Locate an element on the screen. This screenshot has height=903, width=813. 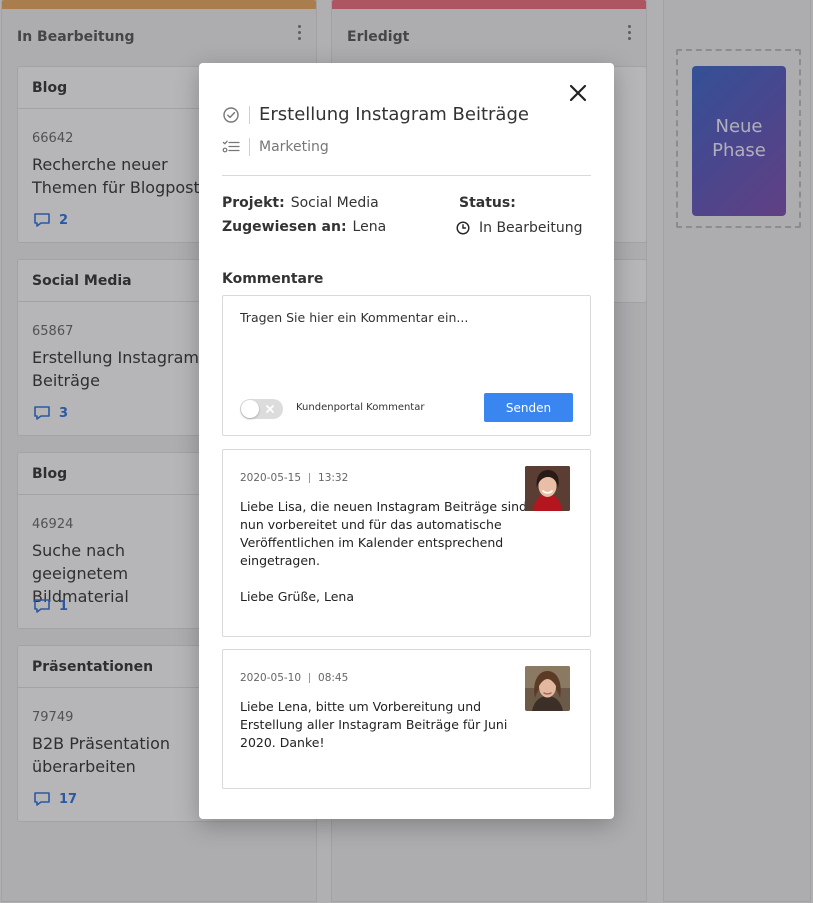
status-value-wrap: In Bearbeitung is located at coordinates (519, 228).